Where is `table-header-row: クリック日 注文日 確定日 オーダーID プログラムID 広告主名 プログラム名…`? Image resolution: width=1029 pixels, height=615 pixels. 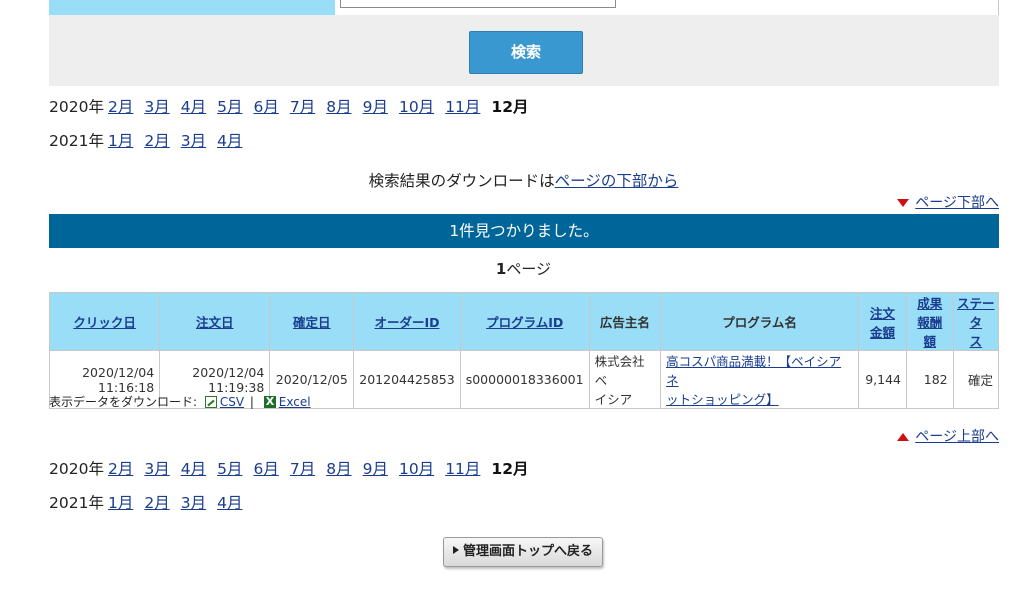
table-header-row: クリック日 注文日 確定日 オーダーID プログラムID 広告主名 プログラム名… is located at coordinates (524, 321).